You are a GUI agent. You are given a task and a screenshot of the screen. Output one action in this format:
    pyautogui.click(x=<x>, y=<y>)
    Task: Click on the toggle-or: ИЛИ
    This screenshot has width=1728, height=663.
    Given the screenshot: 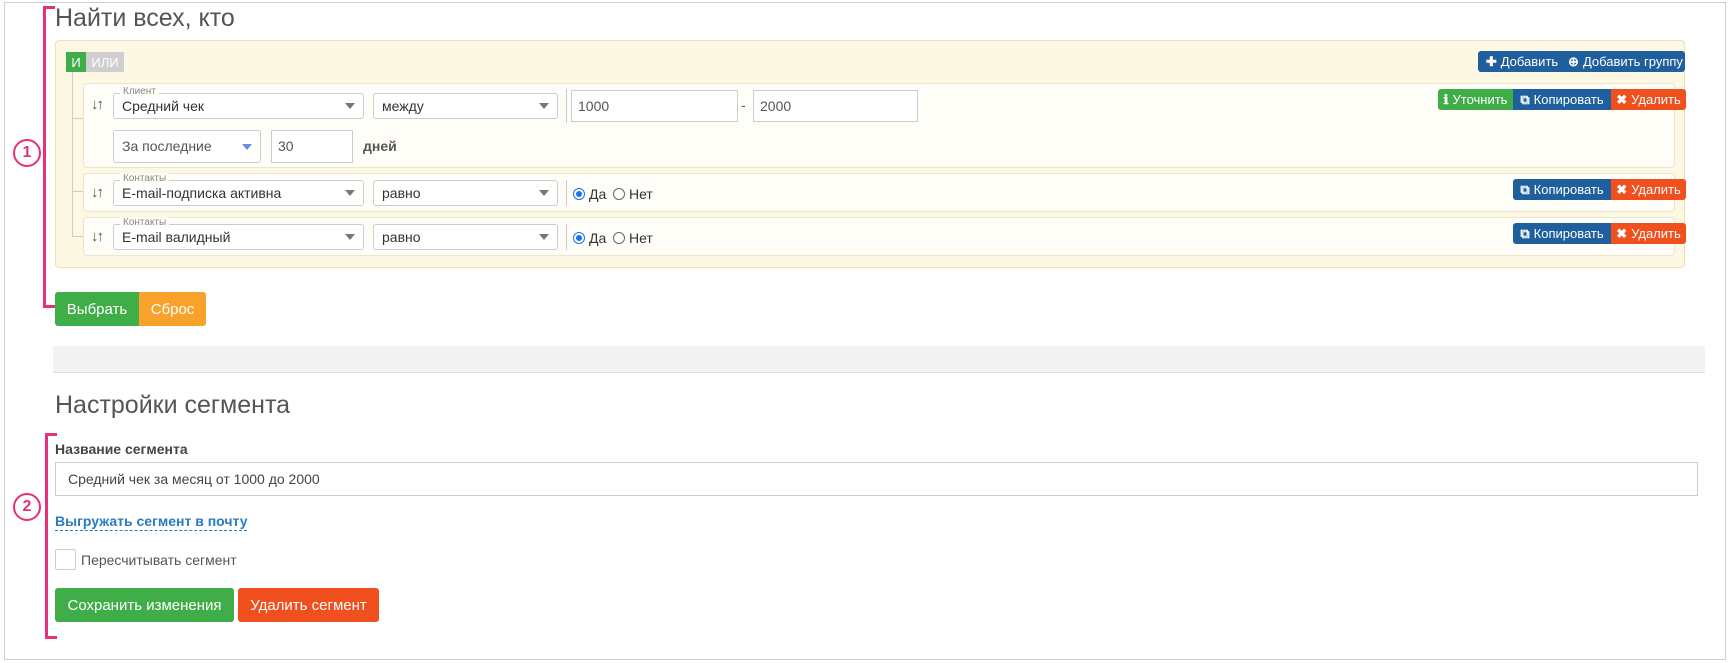 What is the action you would take?
    pyautogui.click(x=105, y=62)
    